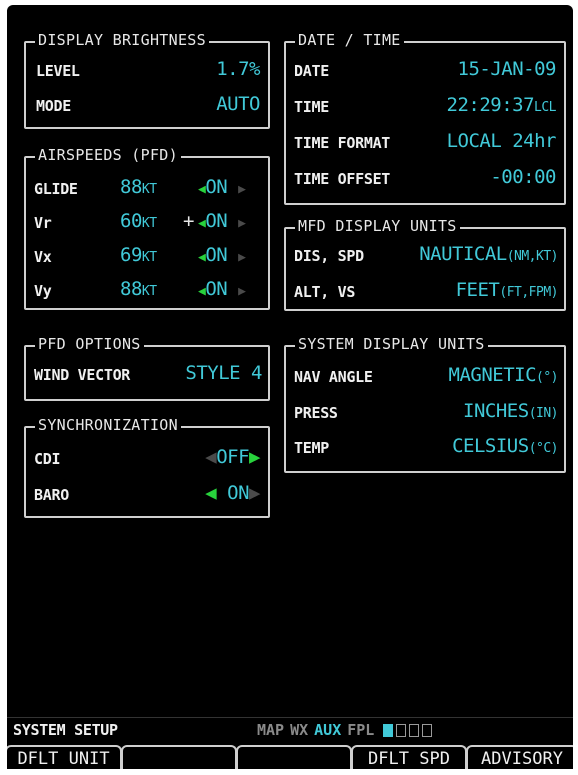 Image resolution: width=578 pixels, height=775 pixels. I want to click on softkey-advisory: ADVISORY, so click(519, 757).